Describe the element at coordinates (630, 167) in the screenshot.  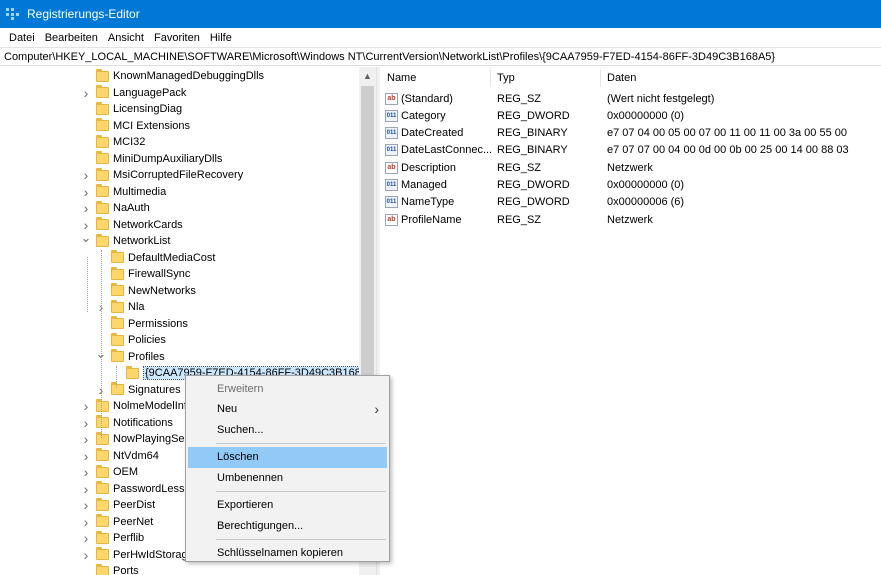
I see `value-row: ab Description REG_SZ Netzwerk` at that location.